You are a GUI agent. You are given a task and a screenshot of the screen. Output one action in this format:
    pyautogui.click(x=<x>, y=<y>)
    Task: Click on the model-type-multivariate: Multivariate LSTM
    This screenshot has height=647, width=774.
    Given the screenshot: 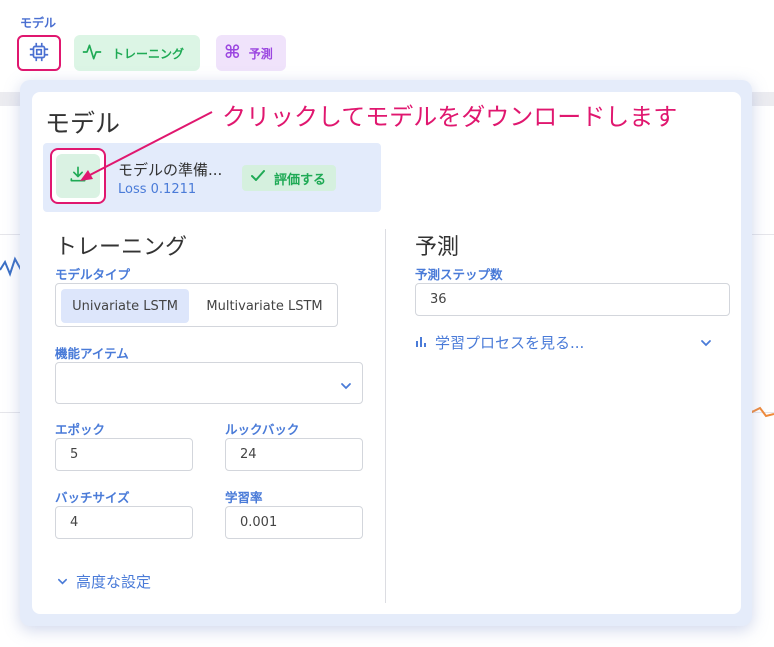 What is the action you would take?
    pyautogui.click(x=264, y=306)
    